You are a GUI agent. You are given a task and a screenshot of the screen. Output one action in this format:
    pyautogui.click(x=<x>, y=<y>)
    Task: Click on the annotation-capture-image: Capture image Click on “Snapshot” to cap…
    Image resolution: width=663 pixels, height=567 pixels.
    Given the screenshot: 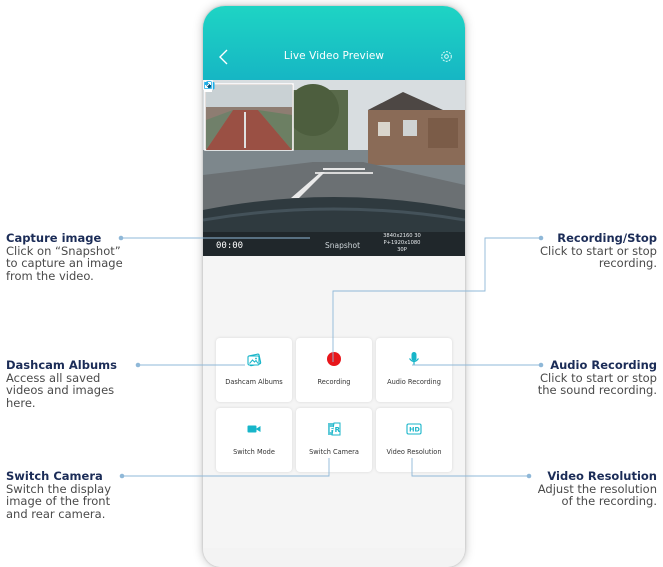 What is the action you would take?
    pyautogui.click(x=64, y=257)
    